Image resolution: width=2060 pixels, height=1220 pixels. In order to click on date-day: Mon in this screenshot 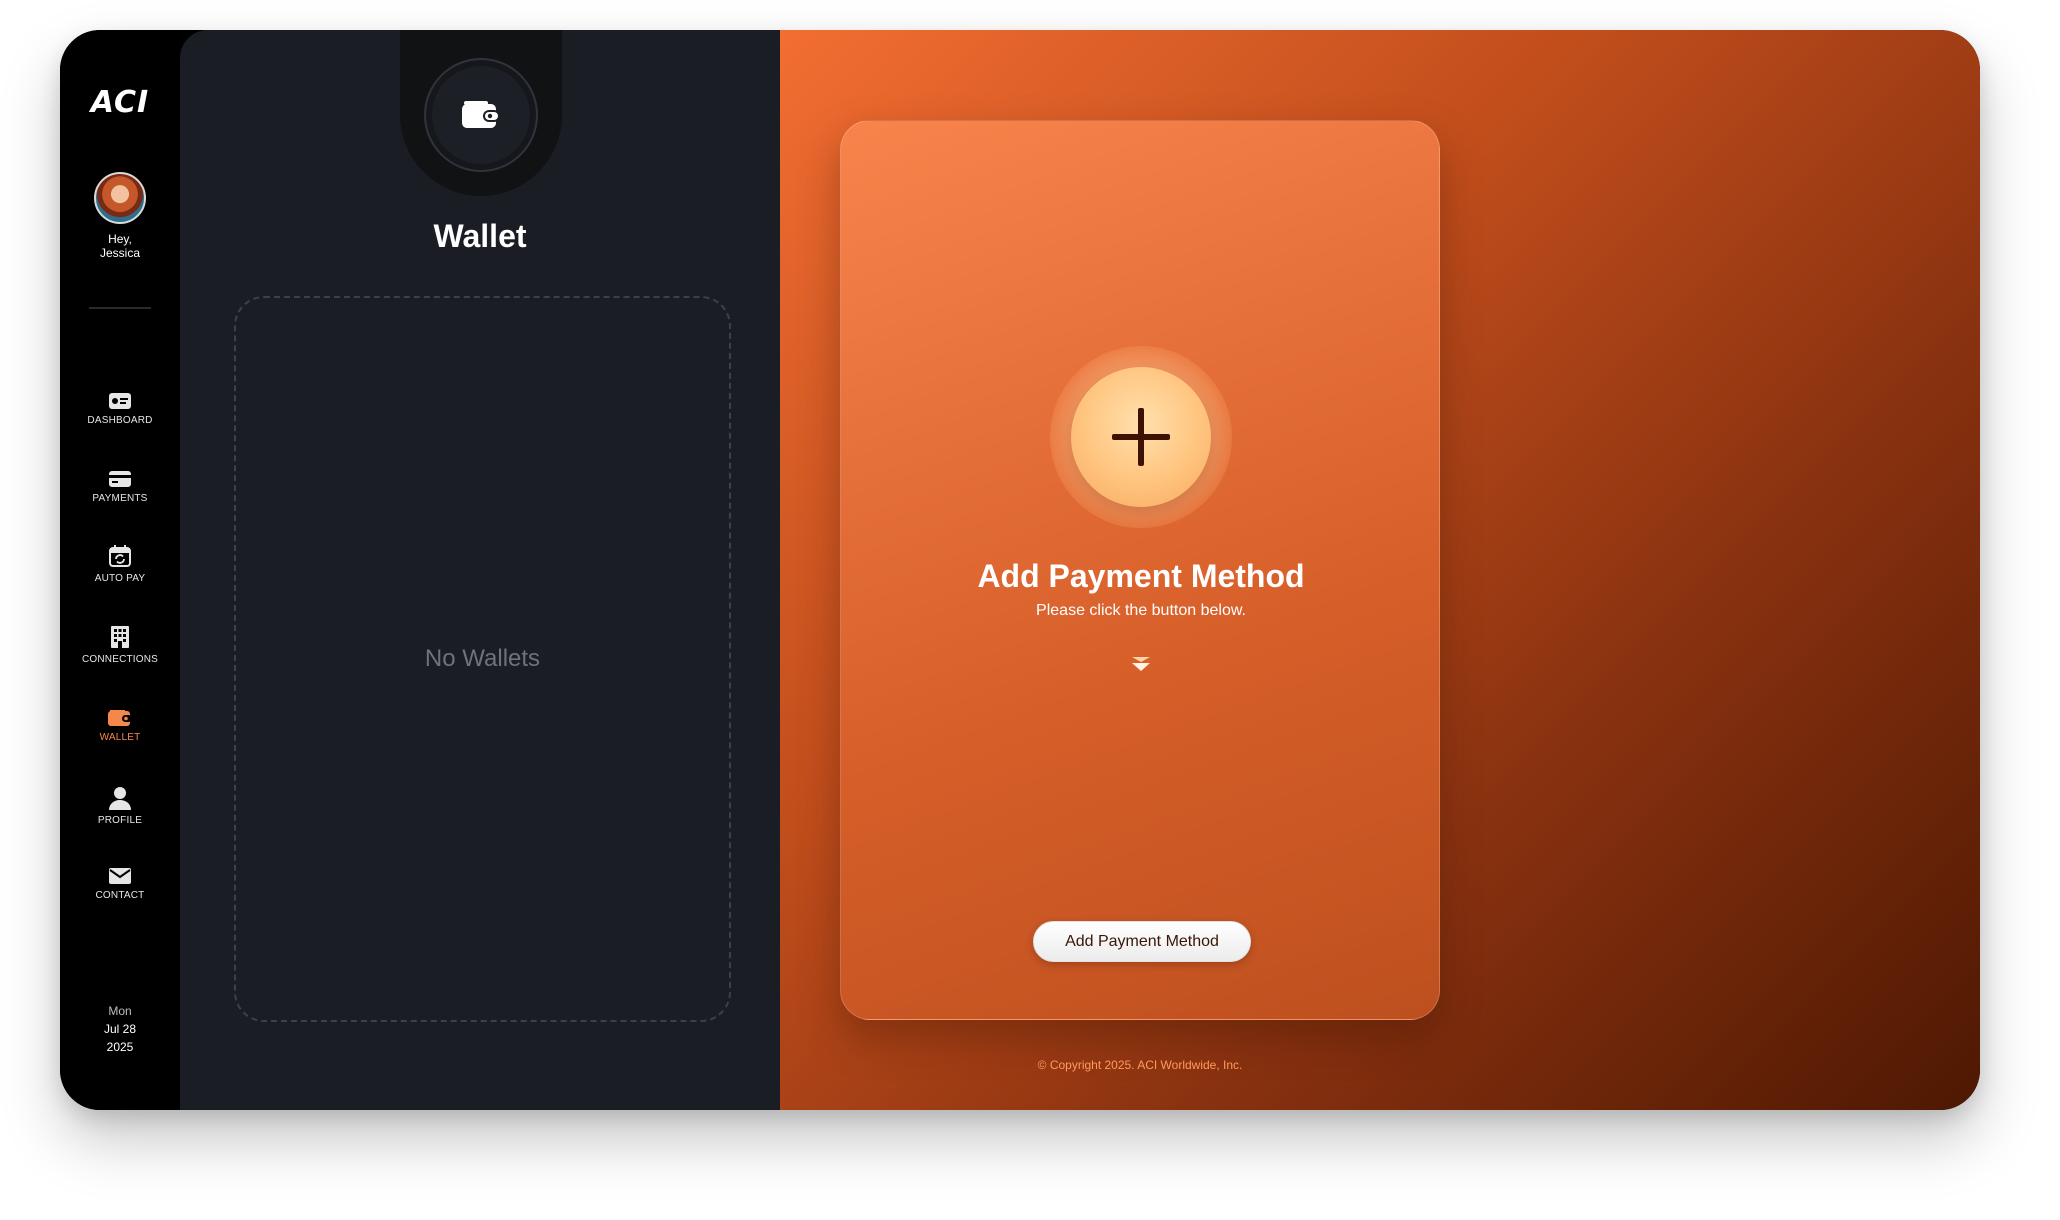, I will do `click(120, 1011)`.